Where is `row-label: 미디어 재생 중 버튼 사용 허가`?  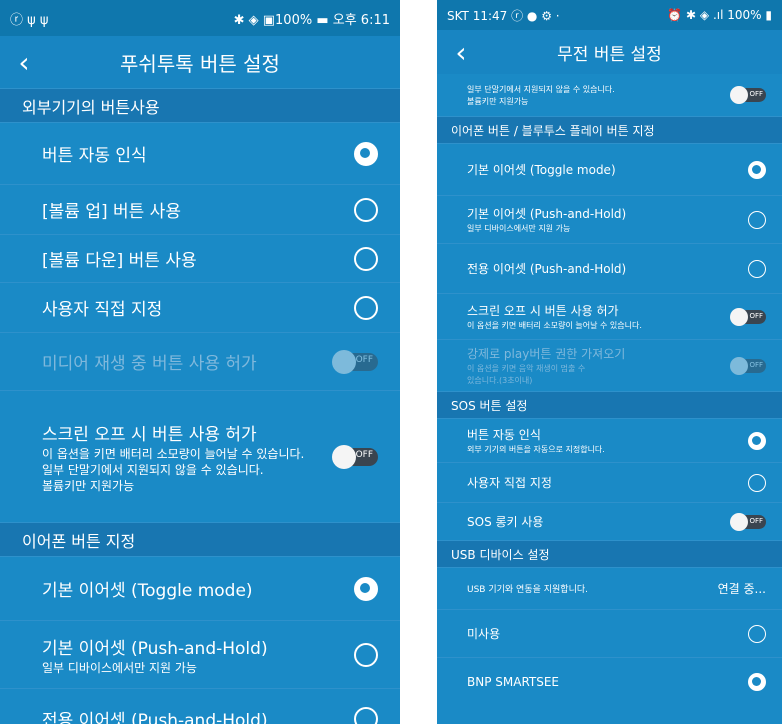 row-label: 미디어 재생 중 버튼 사용 허가 is located at coordinates (149, 364).